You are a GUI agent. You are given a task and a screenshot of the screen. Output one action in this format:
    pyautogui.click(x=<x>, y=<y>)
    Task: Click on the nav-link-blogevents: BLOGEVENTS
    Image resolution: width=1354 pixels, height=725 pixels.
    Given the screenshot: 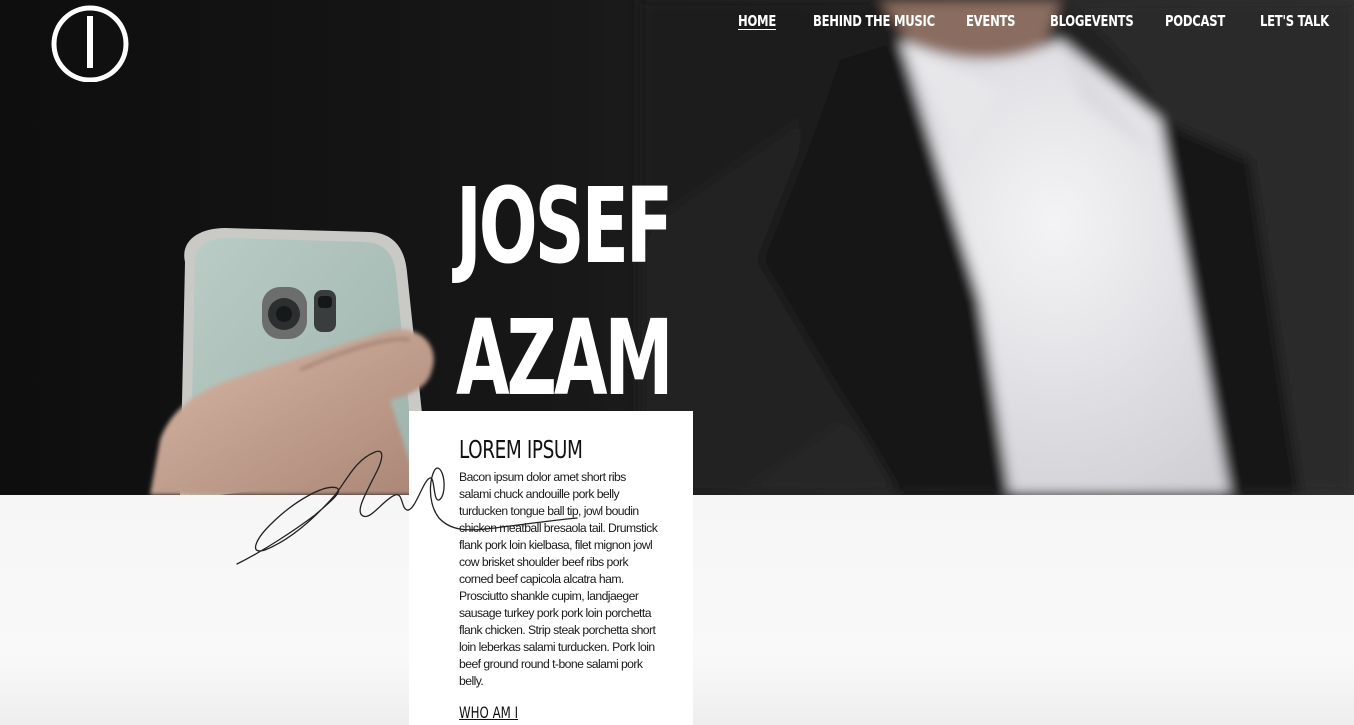 What is the action you would take?
    pyautogui.click(x=1099, y=21)
    